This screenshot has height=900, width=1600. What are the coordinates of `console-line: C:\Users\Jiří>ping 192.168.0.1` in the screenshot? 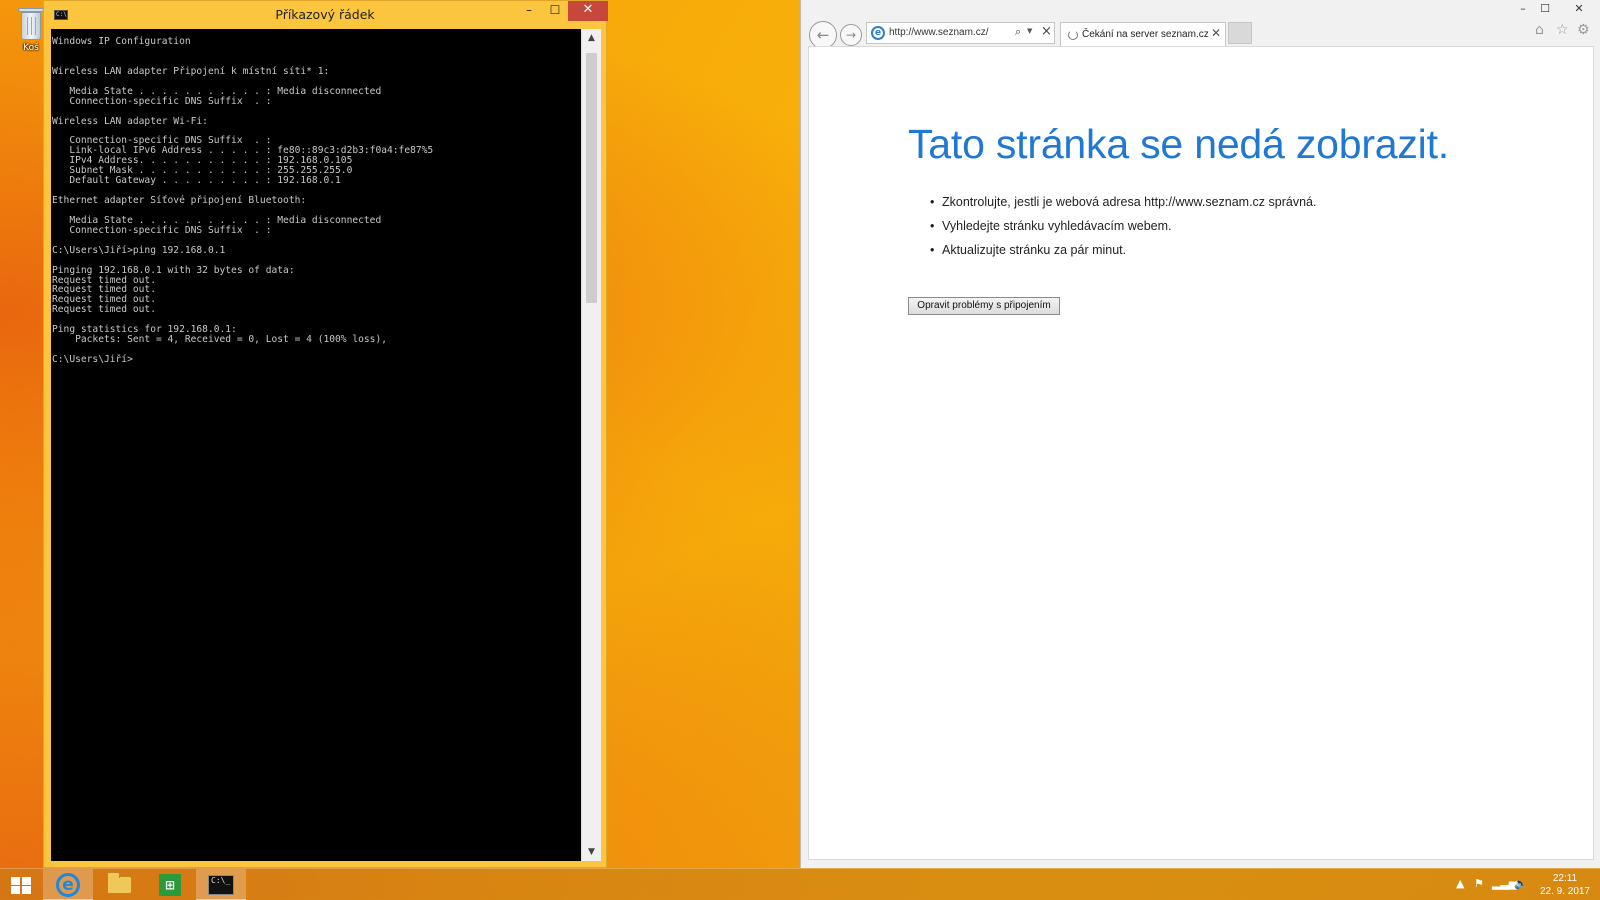 It's located at (139, 250).